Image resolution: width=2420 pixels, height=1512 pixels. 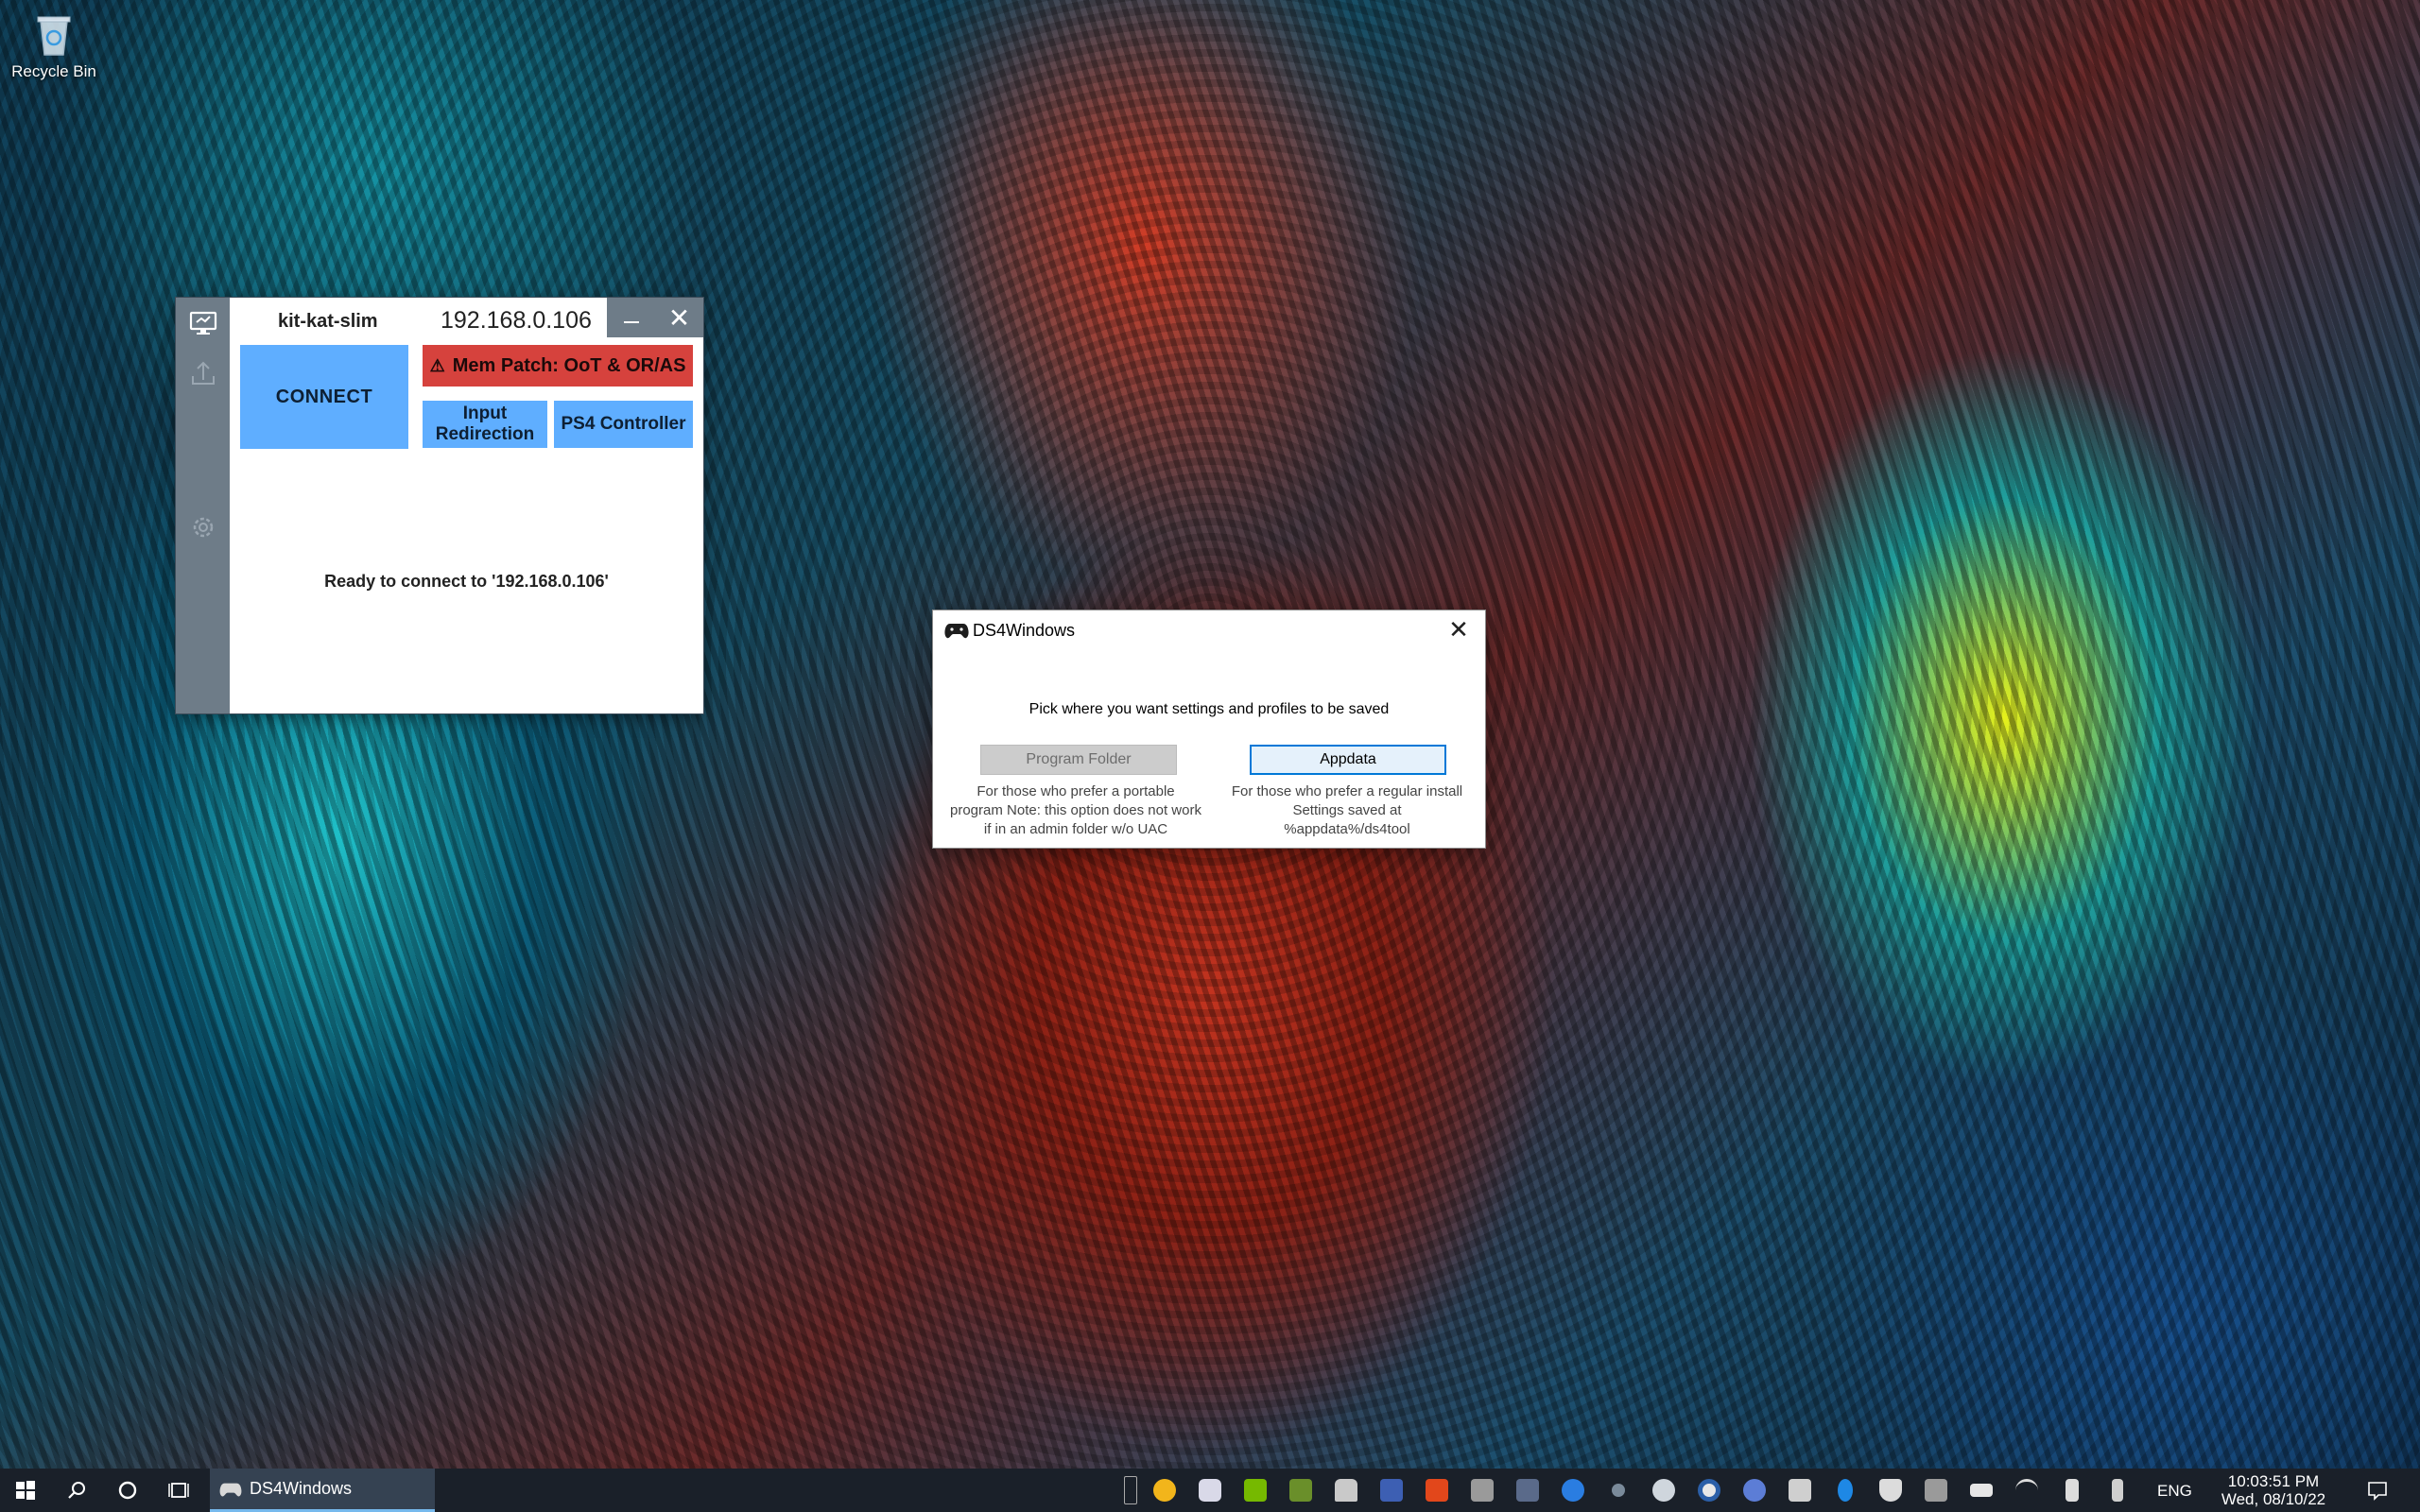 What do you see at coordinates (1347, 791) in the screenshot?
I see `desc-line: For those who prefer a regular install` at bounding box center [1347, 791].